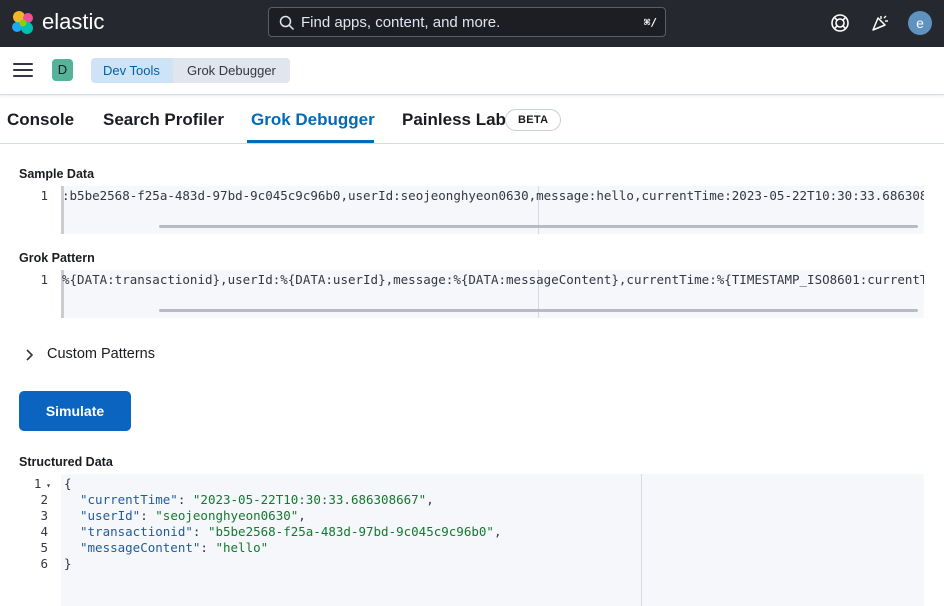  What do you see at coordinates (68, 483) in the screenshot?
I see `json-open-brace: {` at bounding box center [68, 483].